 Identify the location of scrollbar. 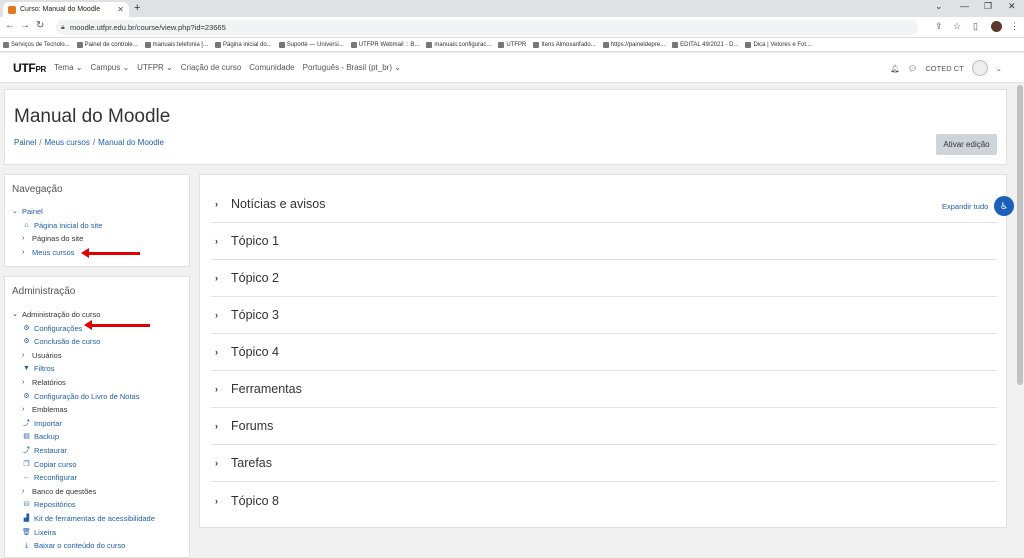
(1020, 319).